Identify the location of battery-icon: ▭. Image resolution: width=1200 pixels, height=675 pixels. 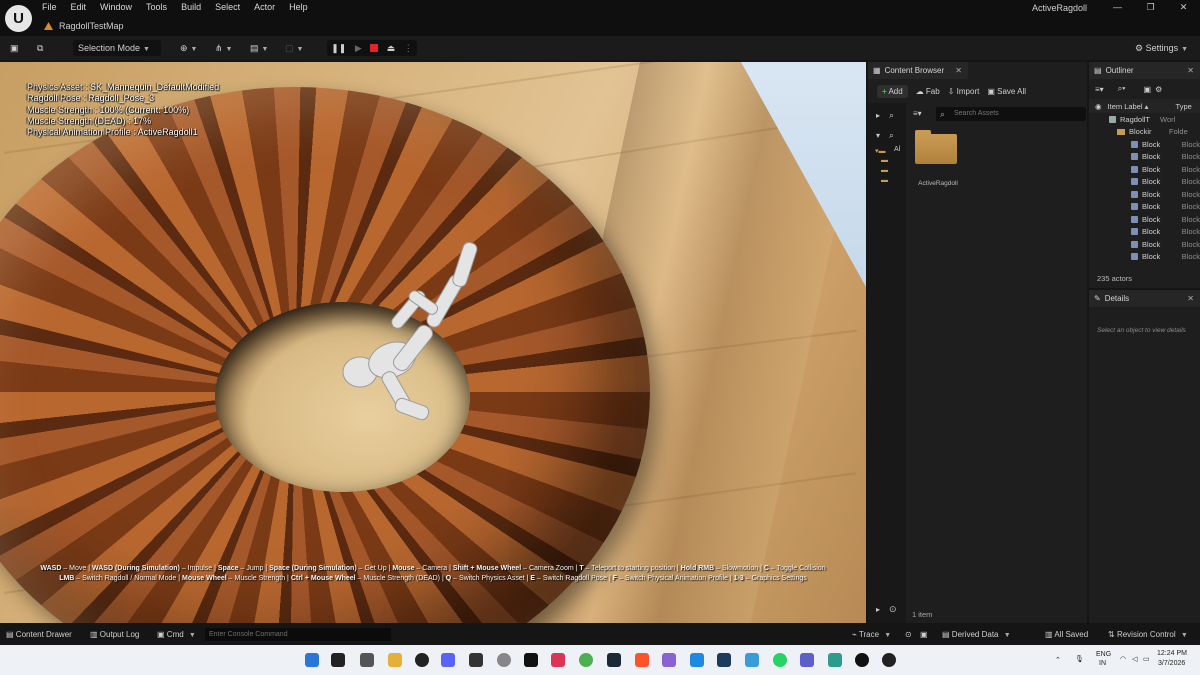
(1146, 659).